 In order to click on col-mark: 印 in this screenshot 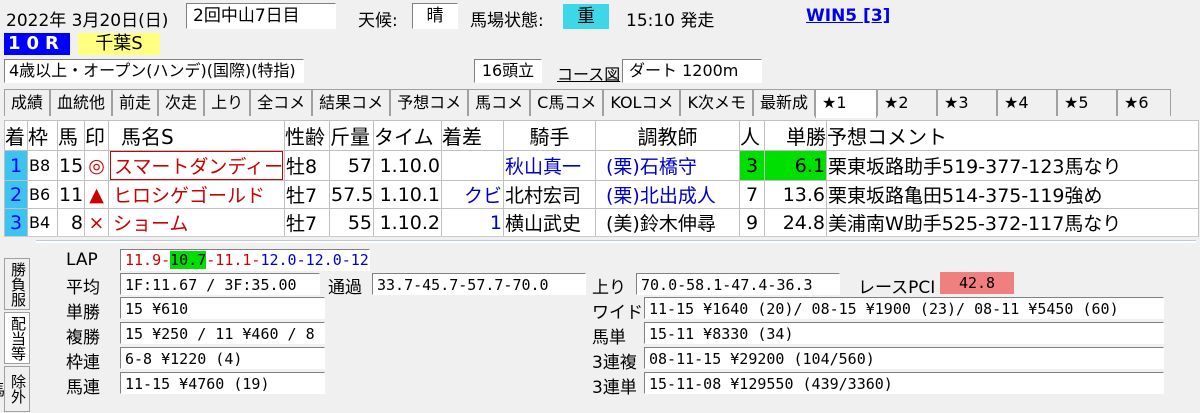, I will do `click(96, 135)`.